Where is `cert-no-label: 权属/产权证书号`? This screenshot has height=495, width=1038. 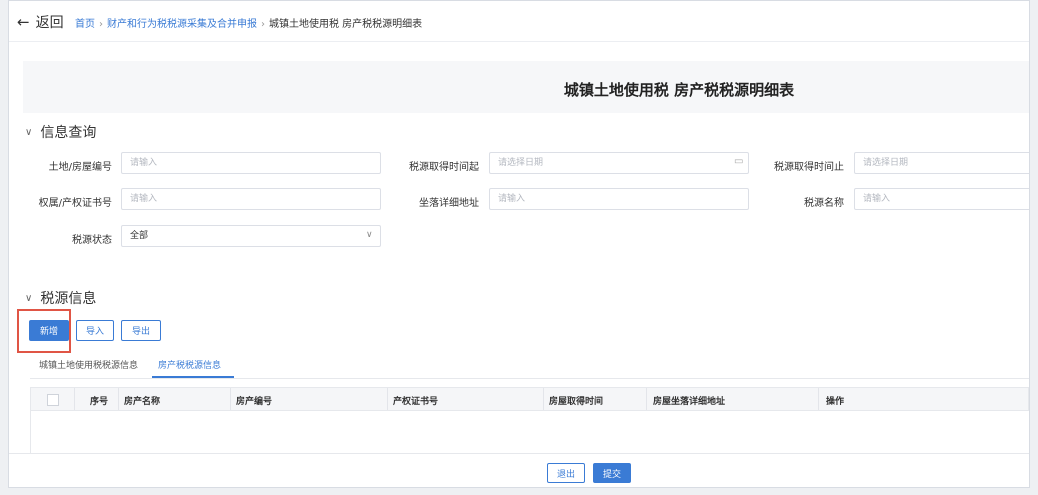
cert-no-label: 权属/产权证书号 is located at coordinates (75, 203).